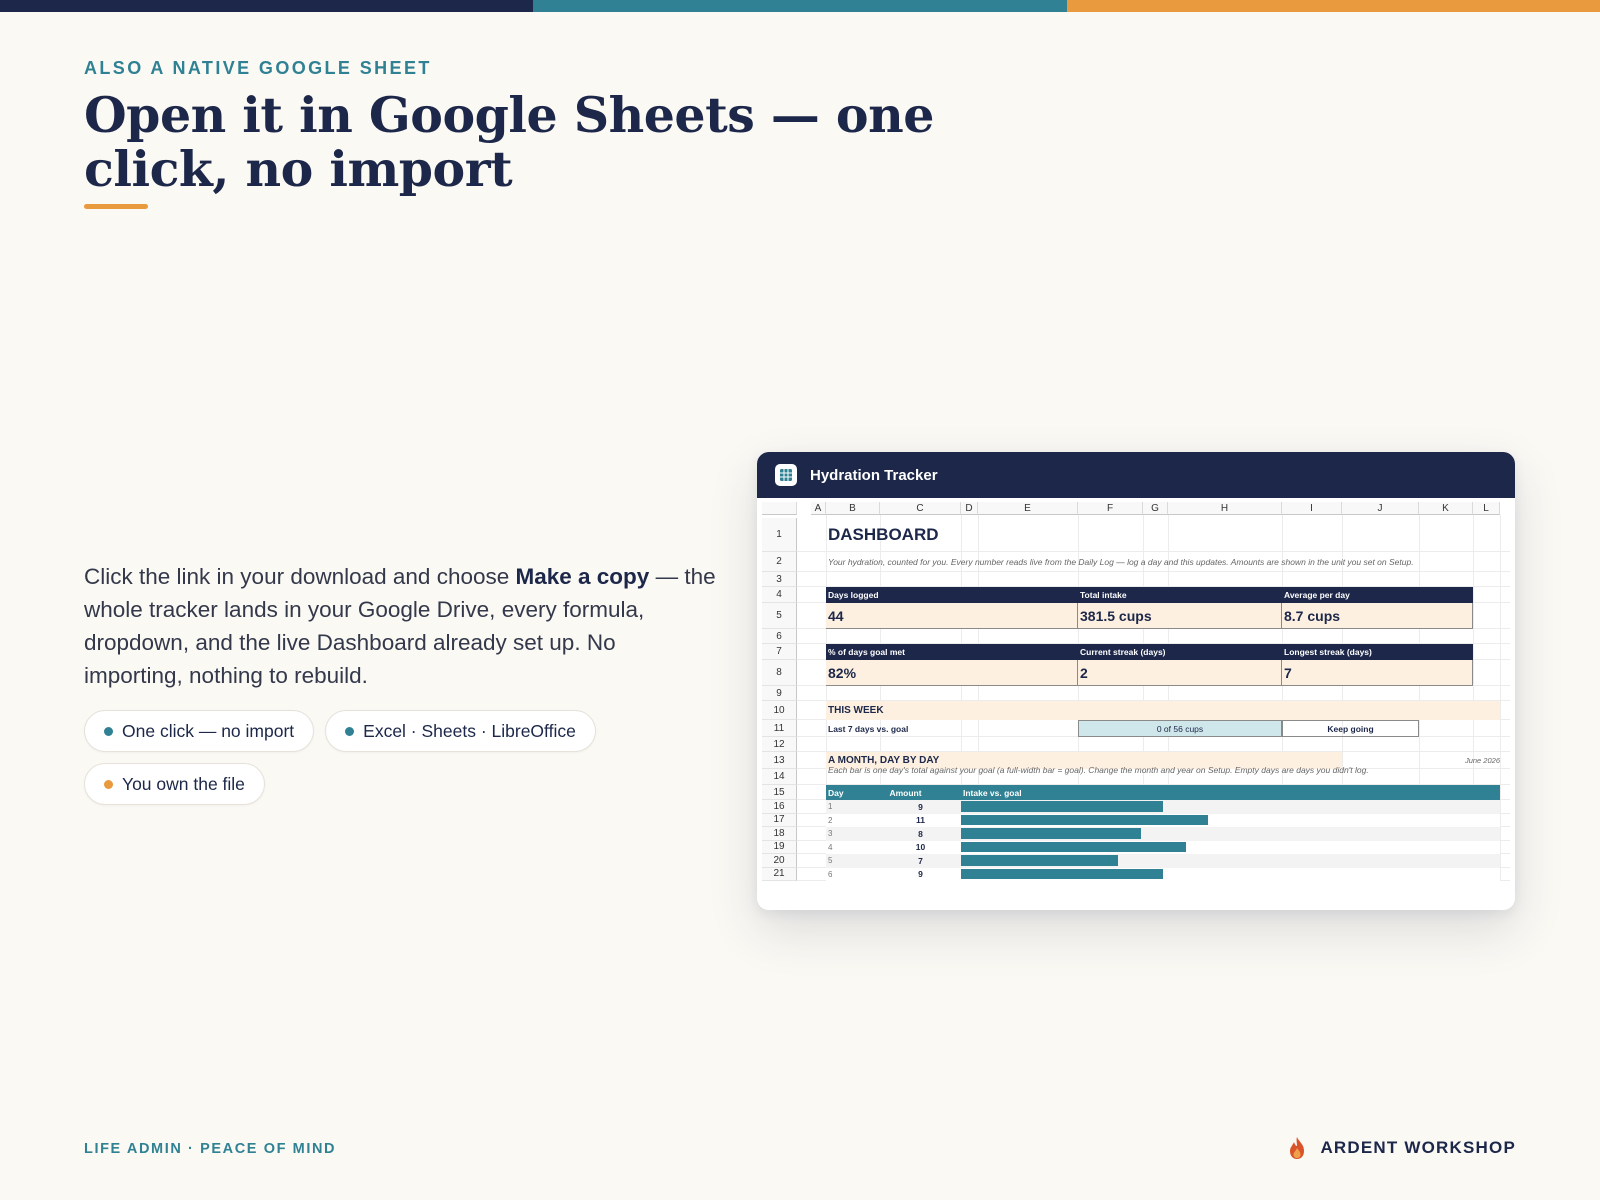 Image resolution: width=1600 pixels, height=1200 pixels. I want to click on row-header-5: 5, so click(779, 616).